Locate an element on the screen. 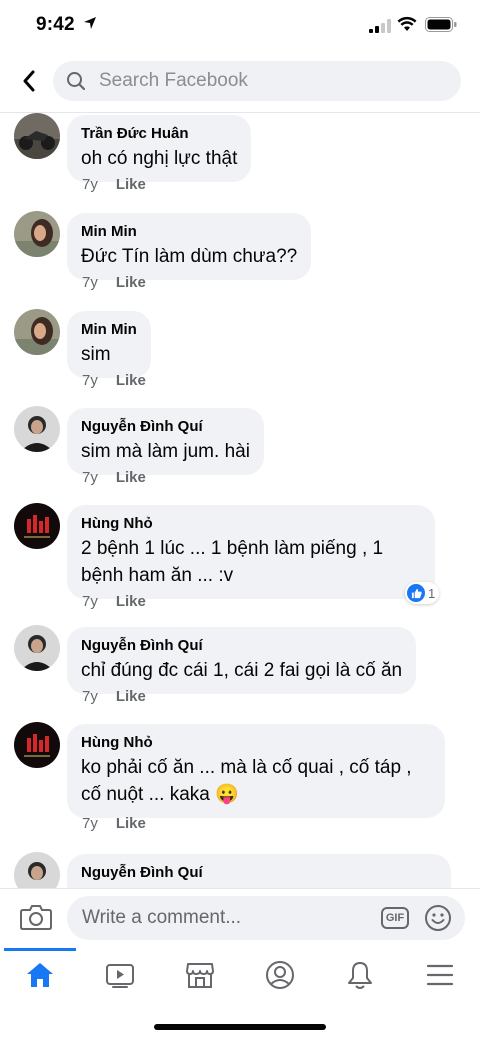 The width and height of the screenshot is (480, 1039). search-header is located at coordinates (240, 81).